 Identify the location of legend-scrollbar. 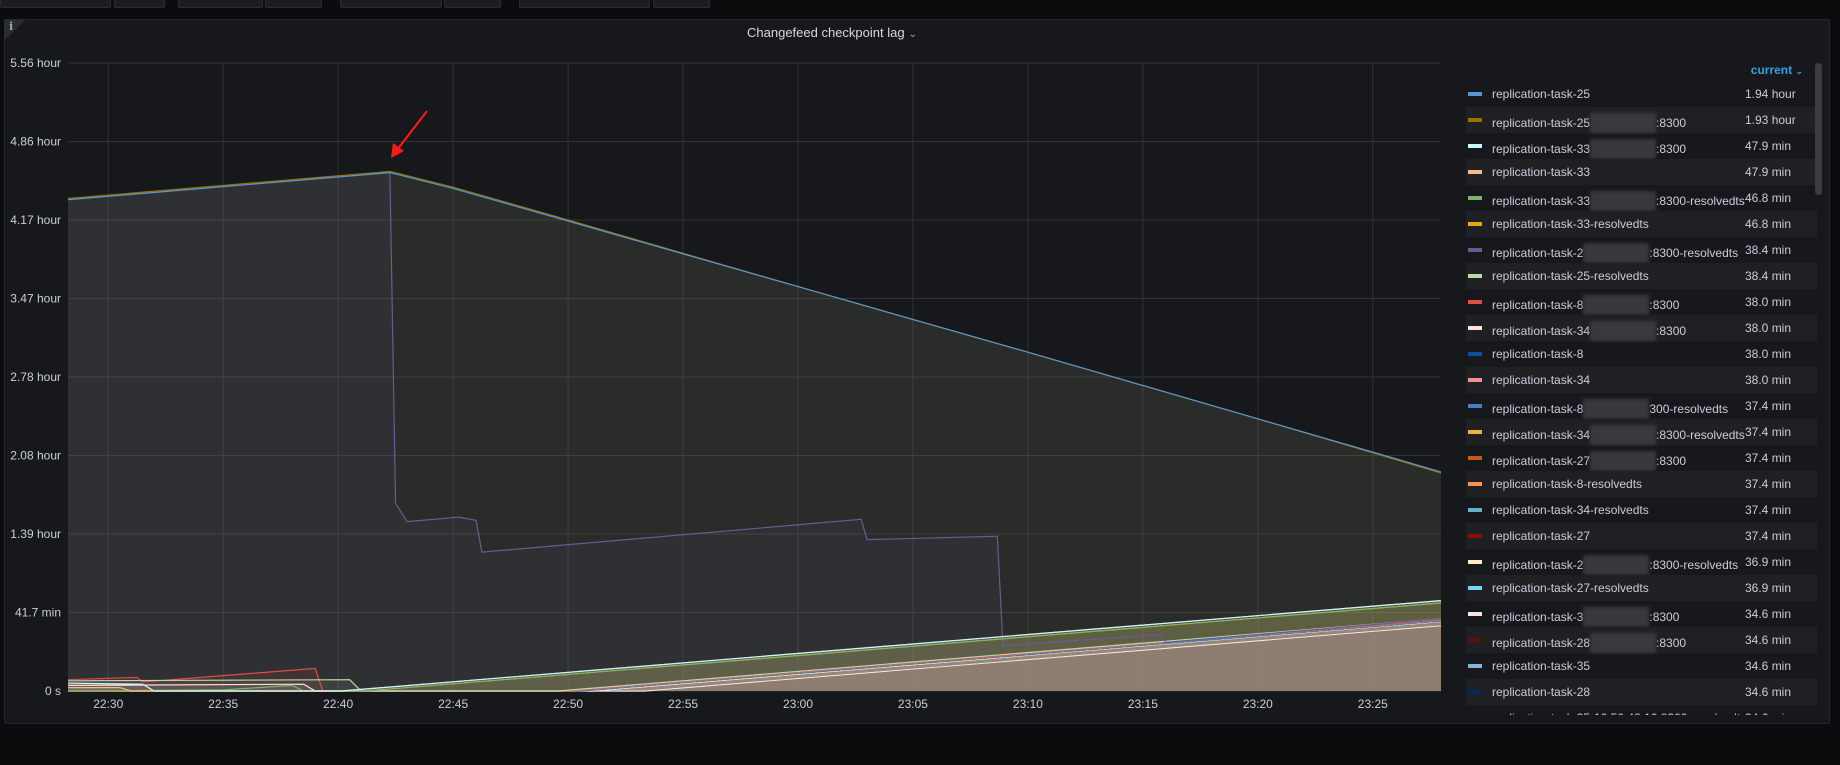
(1818, 129).